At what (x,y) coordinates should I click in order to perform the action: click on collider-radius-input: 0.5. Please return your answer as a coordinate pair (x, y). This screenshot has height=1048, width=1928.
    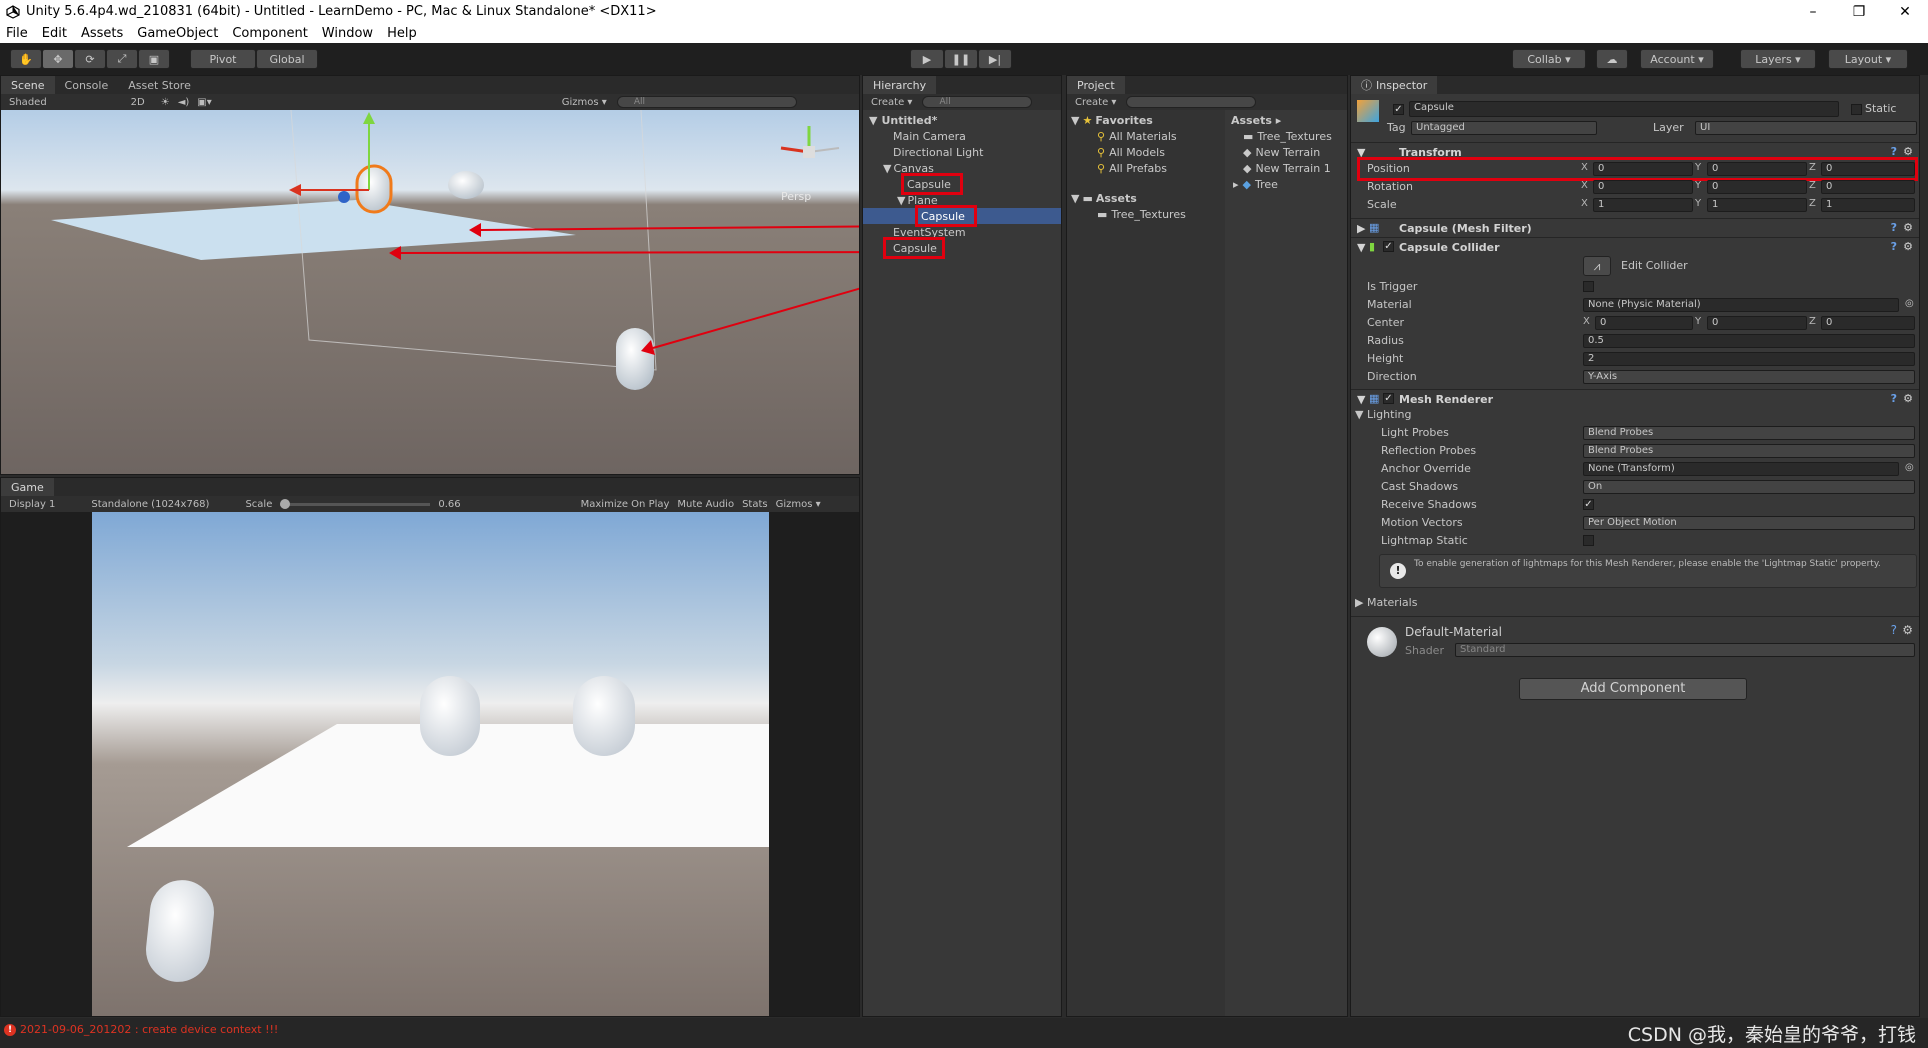
    Looking at the image, I should click on (1749, 341).